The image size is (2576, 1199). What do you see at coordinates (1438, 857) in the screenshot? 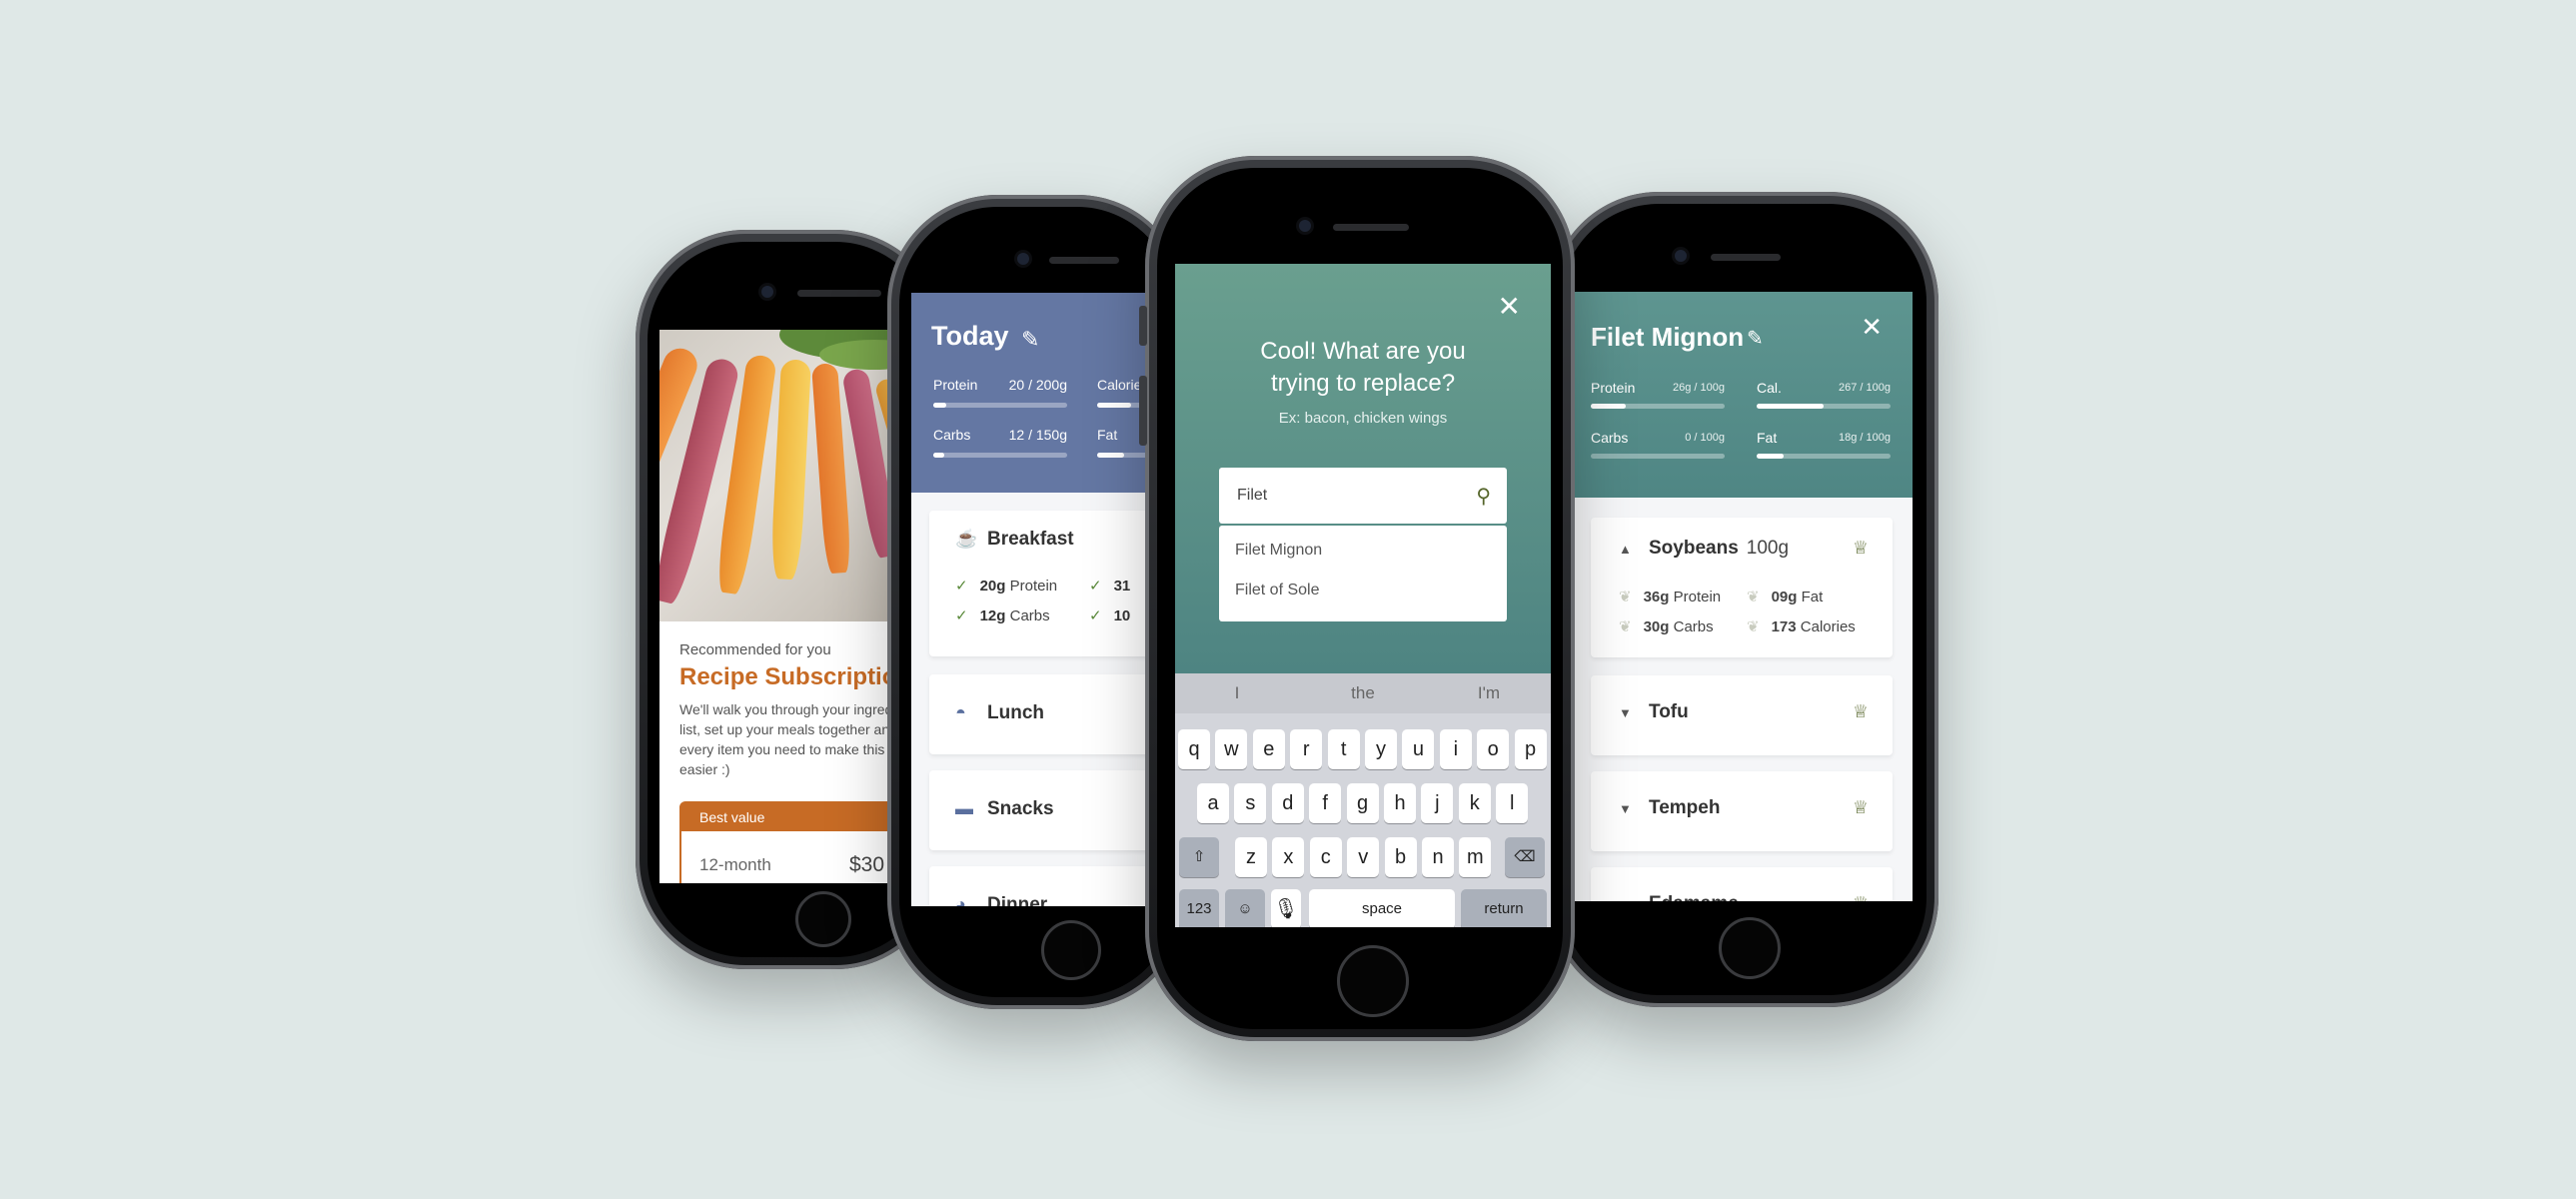
I see `key-n: n` at bounding box center [1438, 857].